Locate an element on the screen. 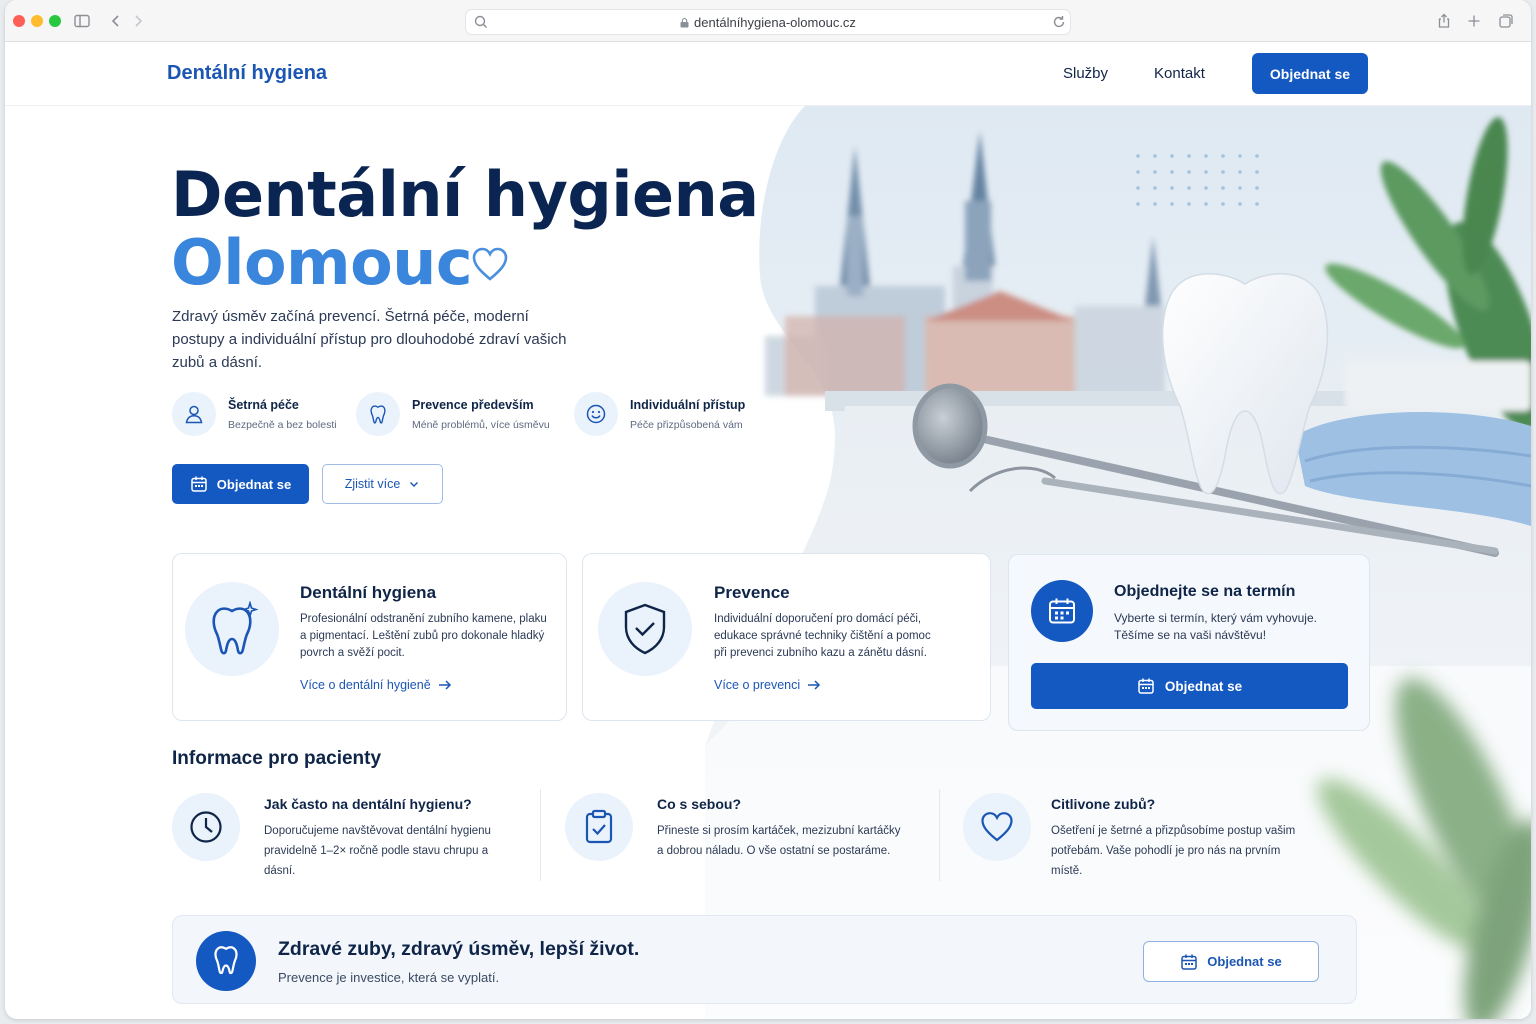  booking-book-label: Objednat se is located at coordinates (1203, 686).